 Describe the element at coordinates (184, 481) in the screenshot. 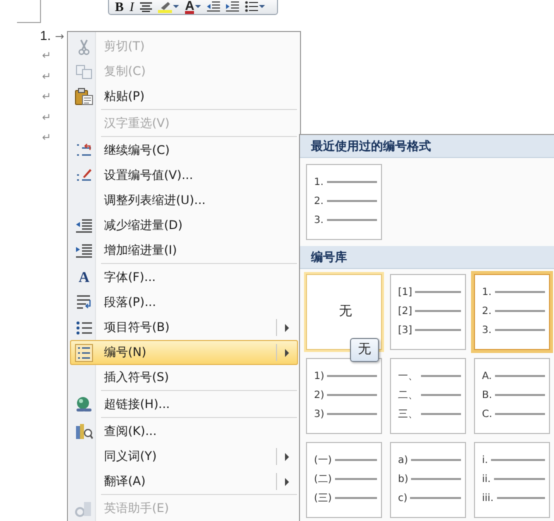

I see `menu-item: 翻译(A)` at that location.